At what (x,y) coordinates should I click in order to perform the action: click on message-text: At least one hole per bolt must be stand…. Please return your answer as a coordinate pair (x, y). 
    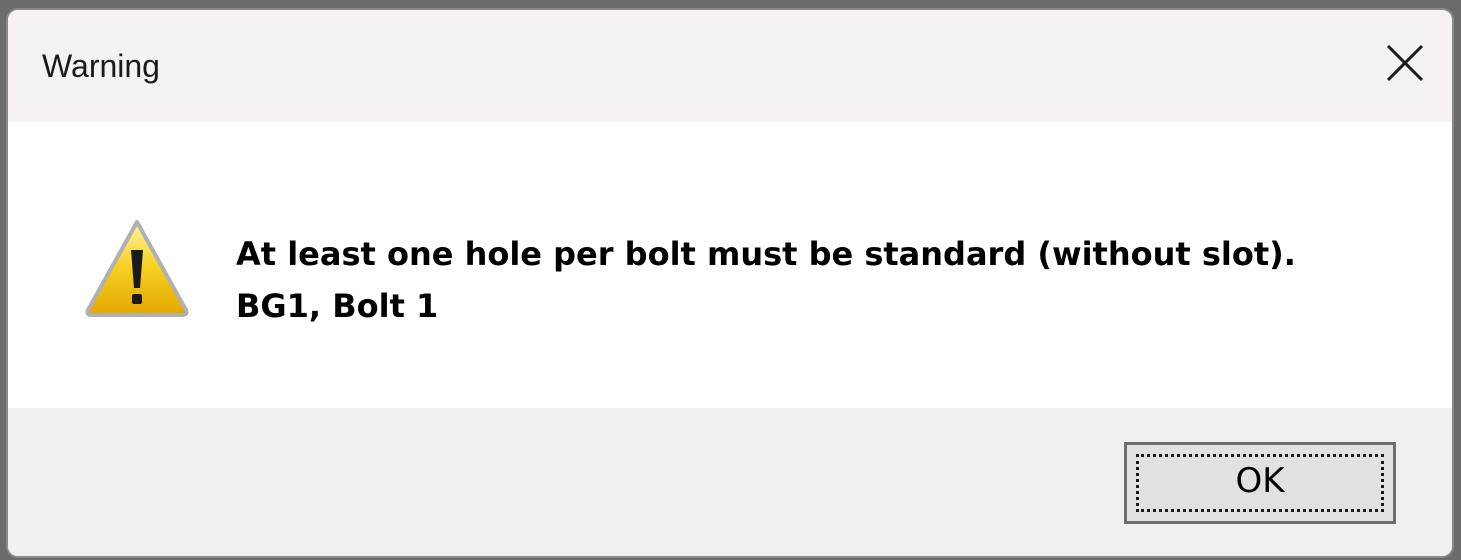
    Looking at the image, I should click on (766, 280).